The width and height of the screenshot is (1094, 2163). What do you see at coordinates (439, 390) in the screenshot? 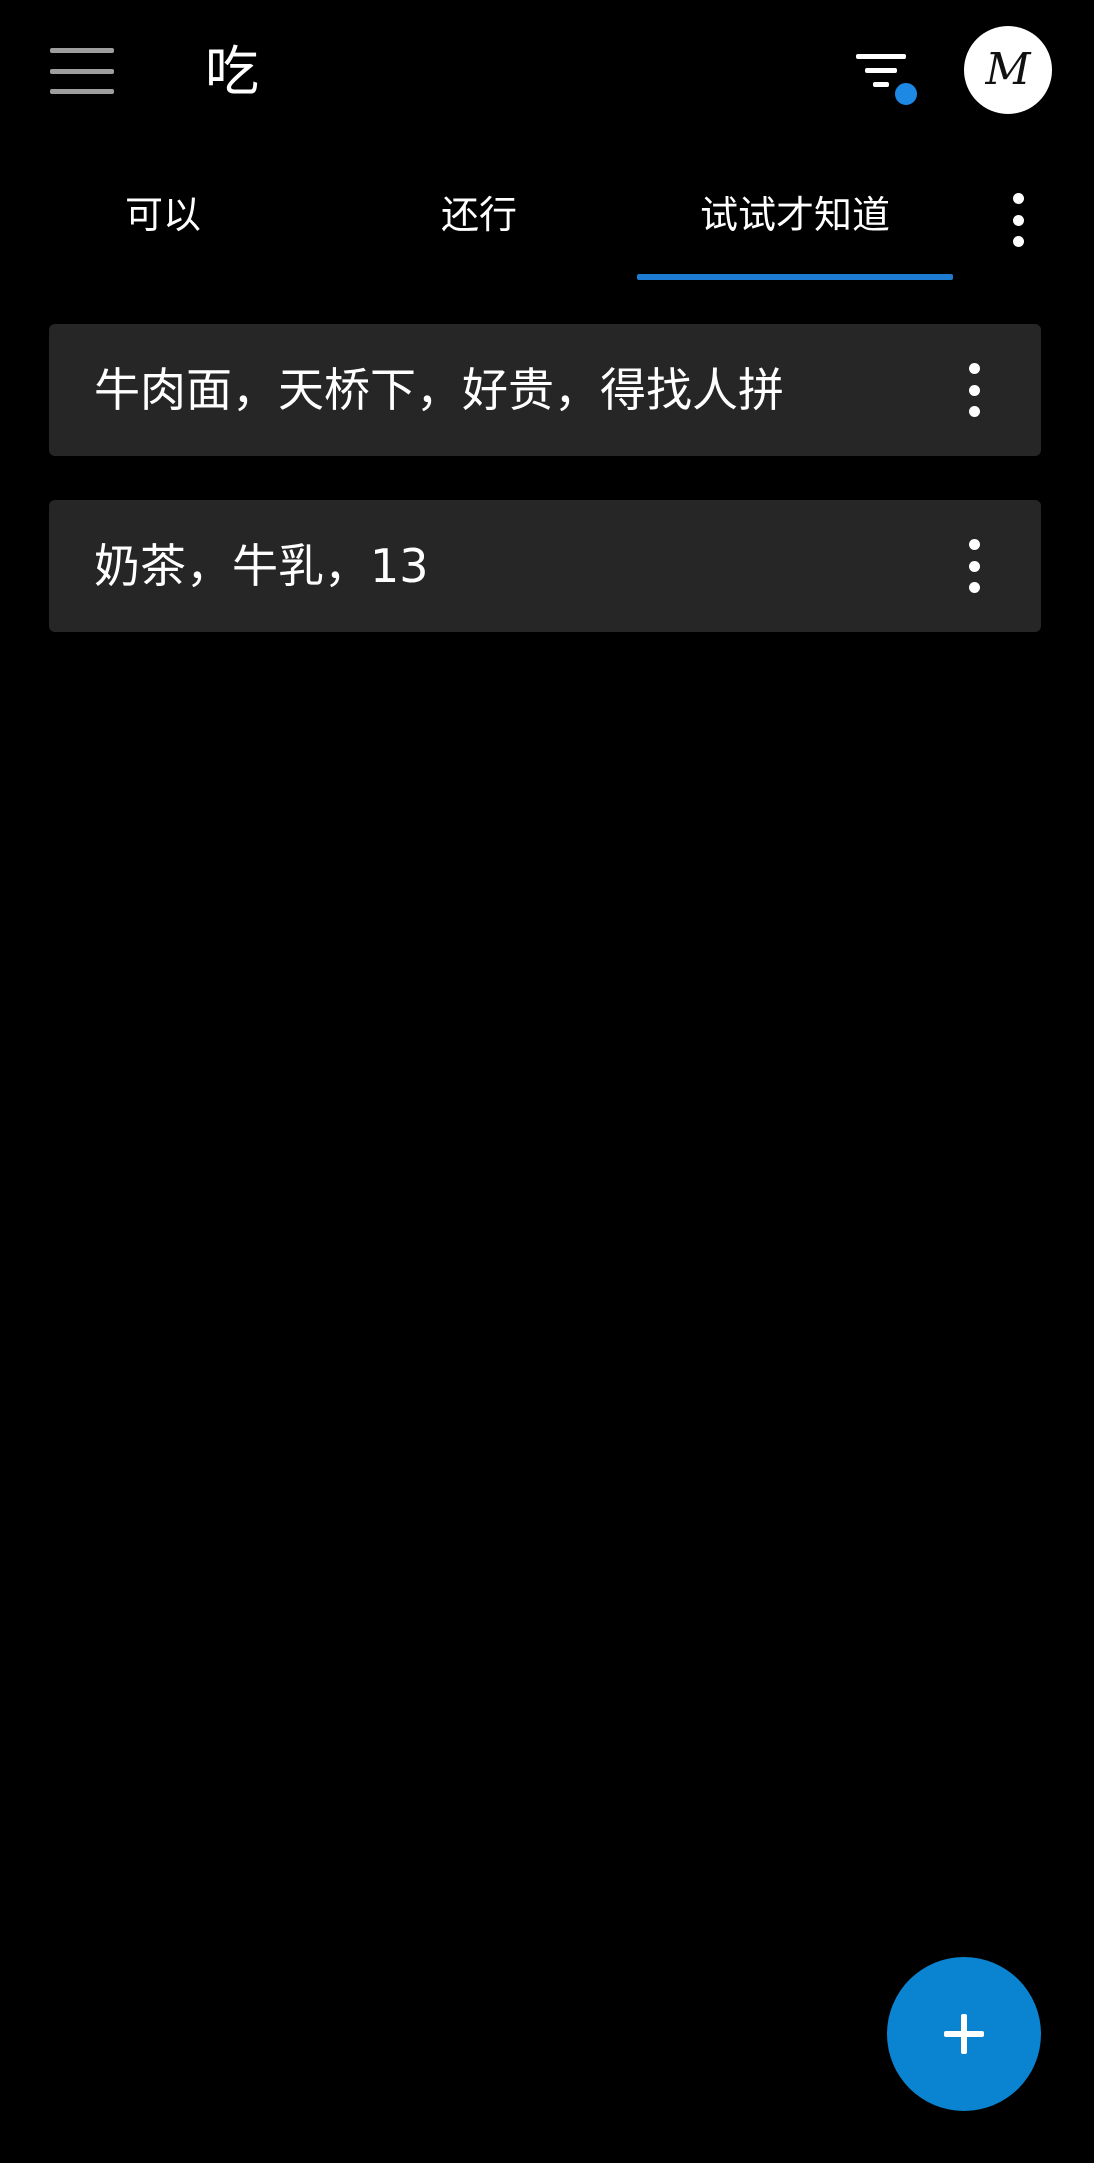
I see `list-item-text: 牛肉面，天桥下，好贵，得找人拼` at bounding box center [439, 390].